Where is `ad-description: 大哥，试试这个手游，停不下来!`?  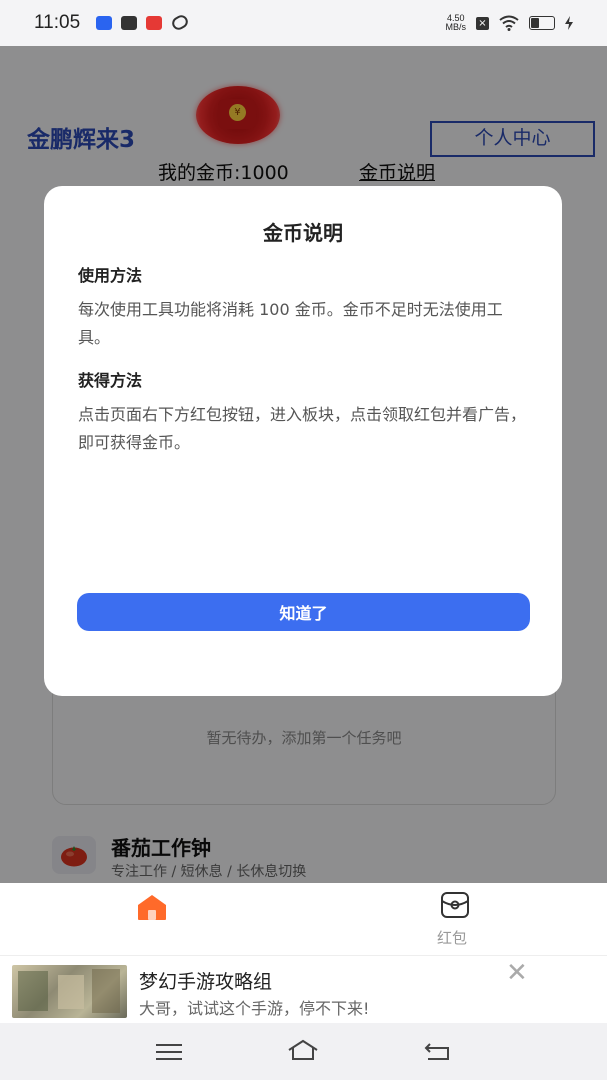
ad-description: 大哥，试试这个手游，停不下来! is located at coordinates (254, 1007).